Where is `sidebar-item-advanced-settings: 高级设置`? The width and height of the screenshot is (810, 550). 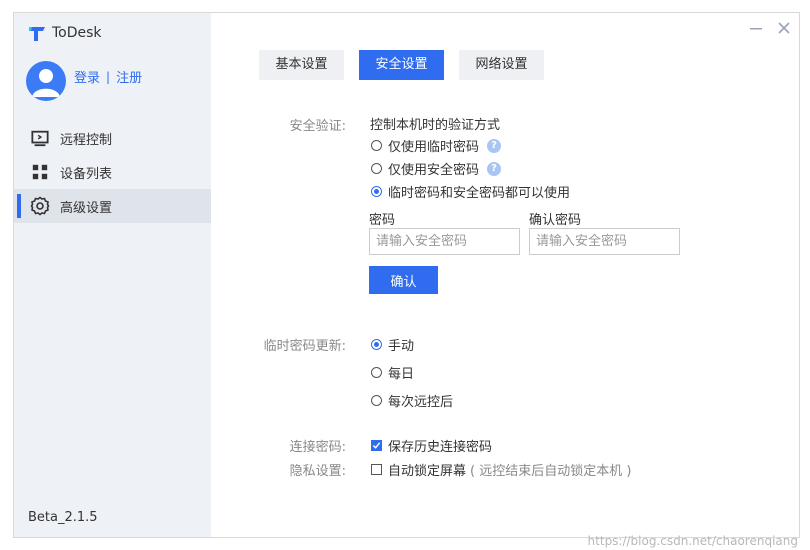
sidebar-item-advanced-settings: 高级设置 is located at coordinates (112, 206).